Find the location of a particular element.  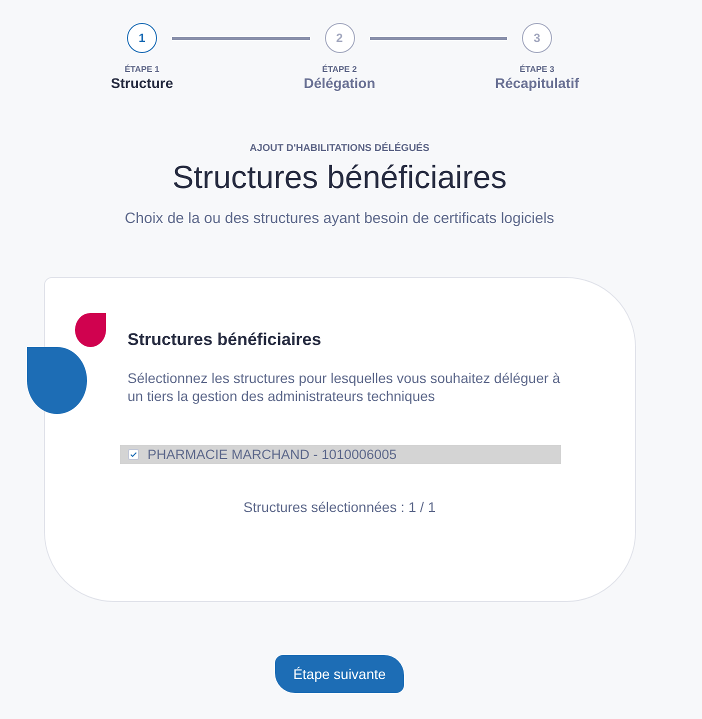

page-eyebrow: AJOUT D'HABILITATIONS DÉLÉGUÉS is located at coordinates (340, 149).